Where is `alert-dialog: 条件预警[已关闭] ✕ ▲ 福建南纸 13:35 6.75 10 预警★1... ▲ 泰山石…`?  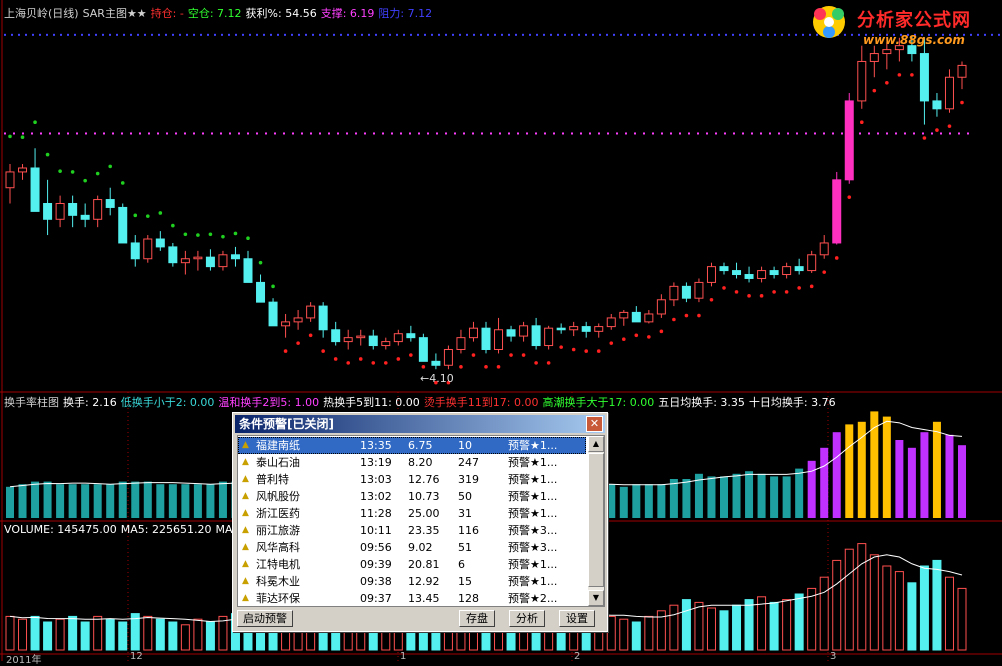
alert-dialog: 条件预警[已关闭] ✕ ▲ 福建南纸 13:35 6.75 10 预警★1... ▲ 泰山石… is located at coordinates (420, 522).